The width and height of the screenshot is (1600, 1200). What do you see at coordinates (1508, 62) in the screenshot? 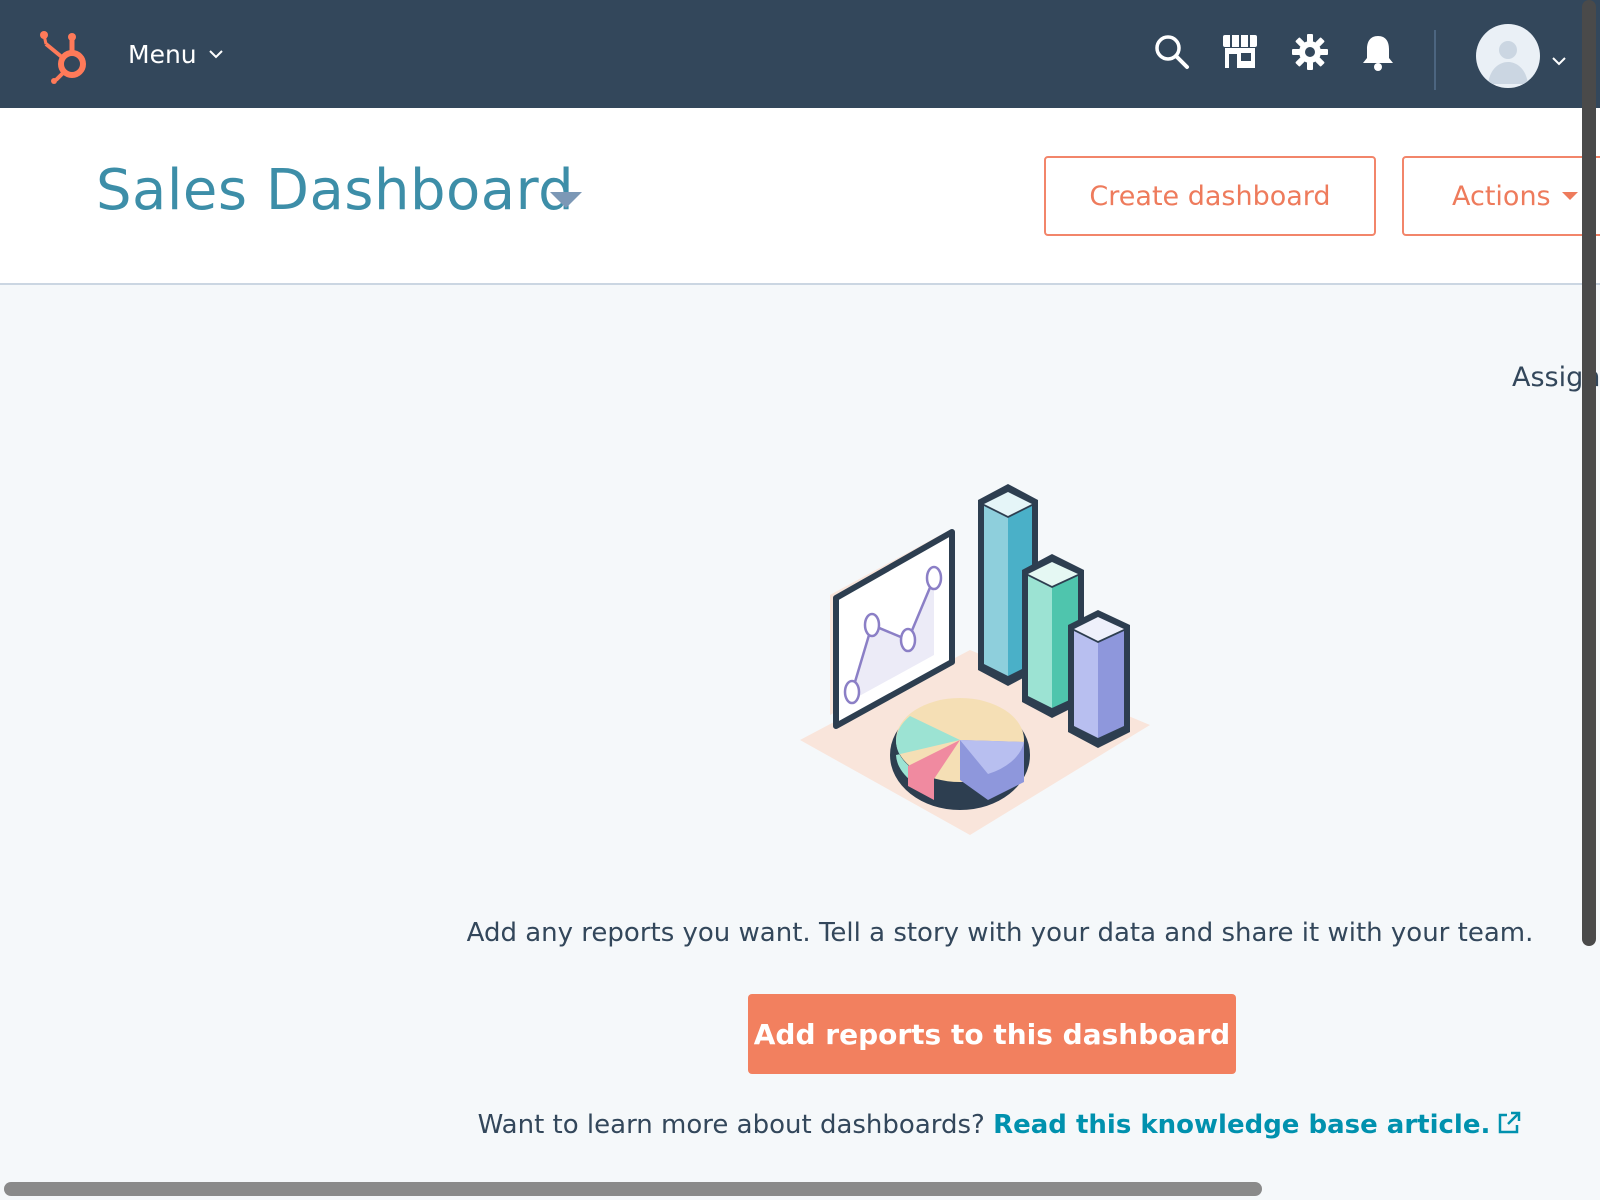
I see `user-avatar-icon` at bounding box center [1508, 62].